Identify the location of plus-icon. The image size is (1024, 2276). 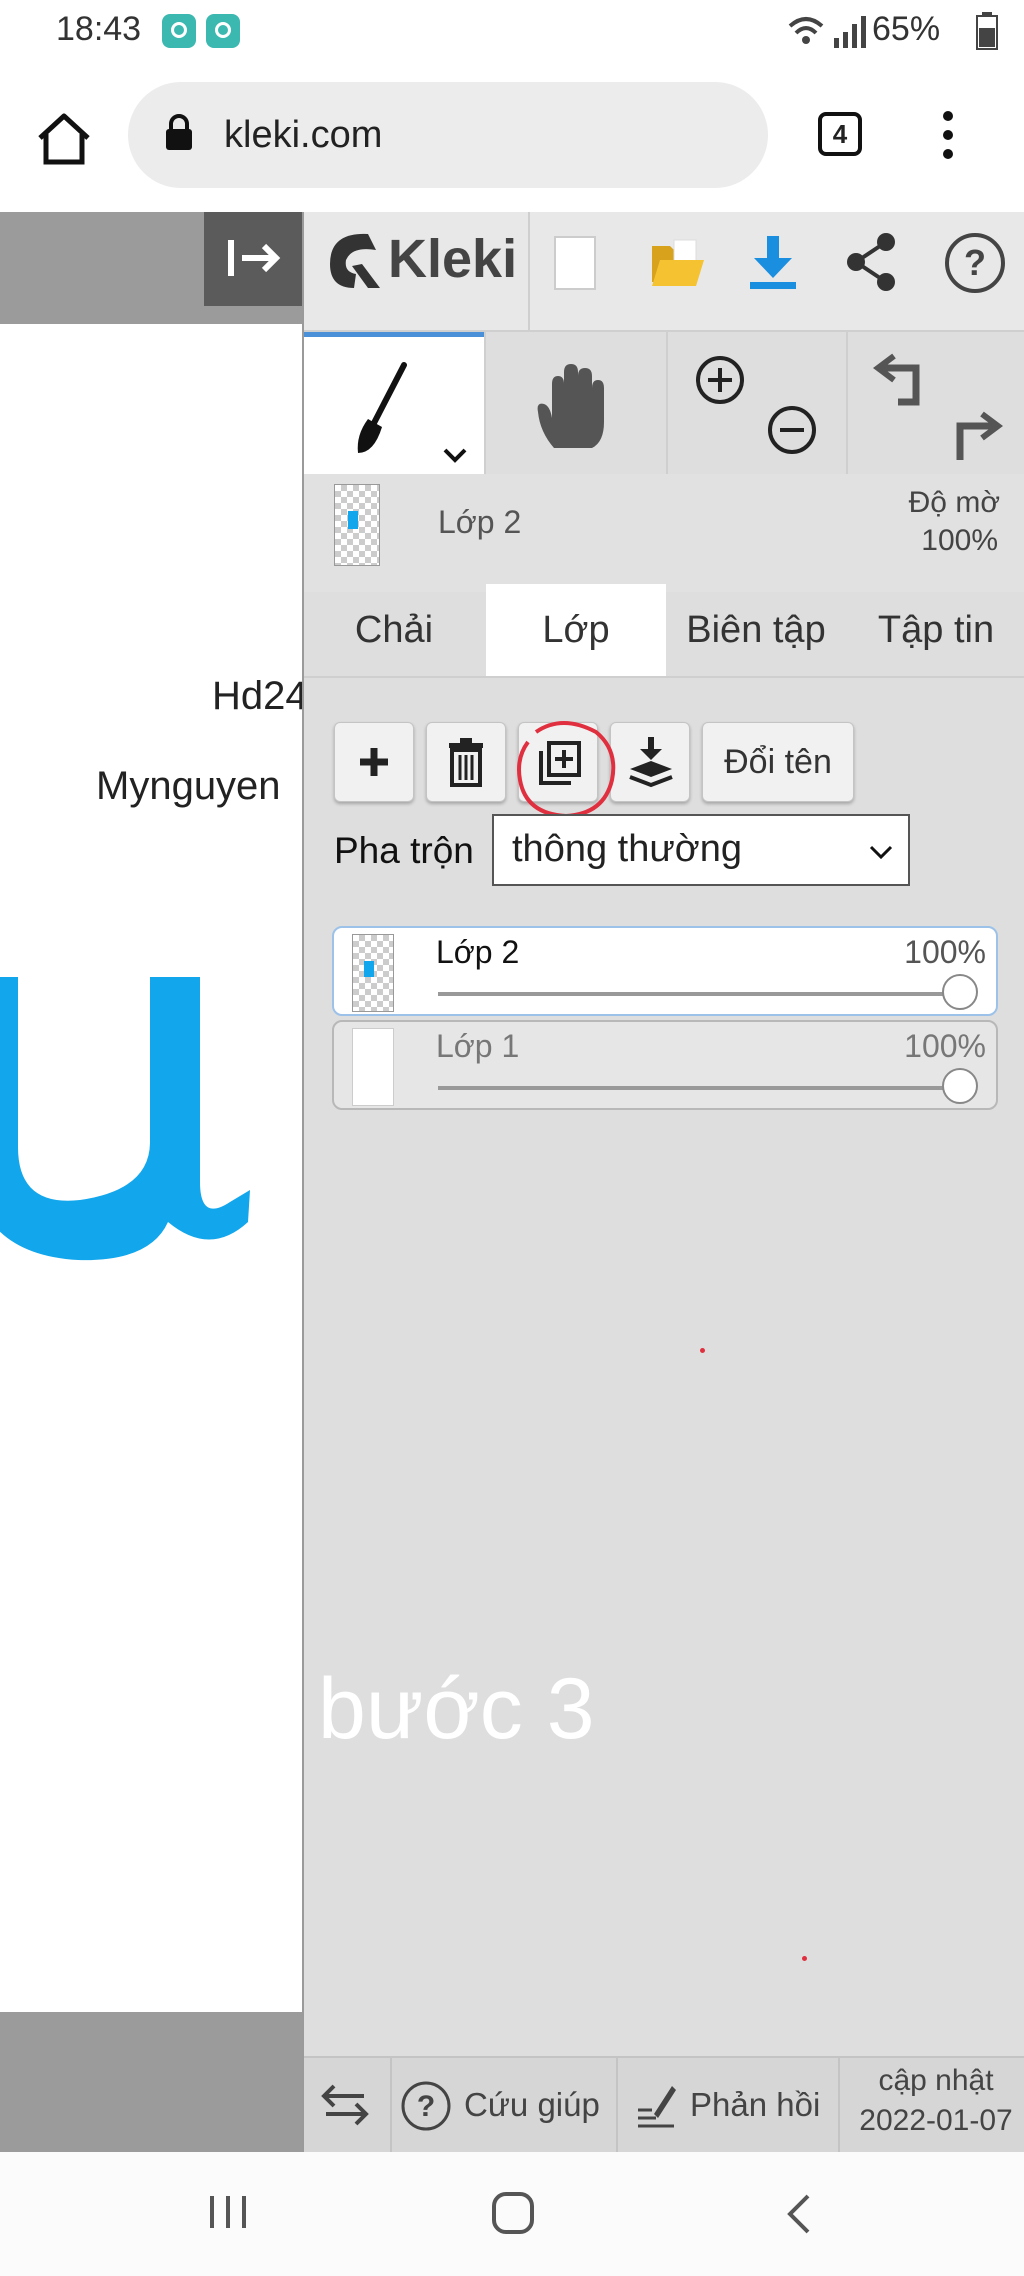
(374, 762).